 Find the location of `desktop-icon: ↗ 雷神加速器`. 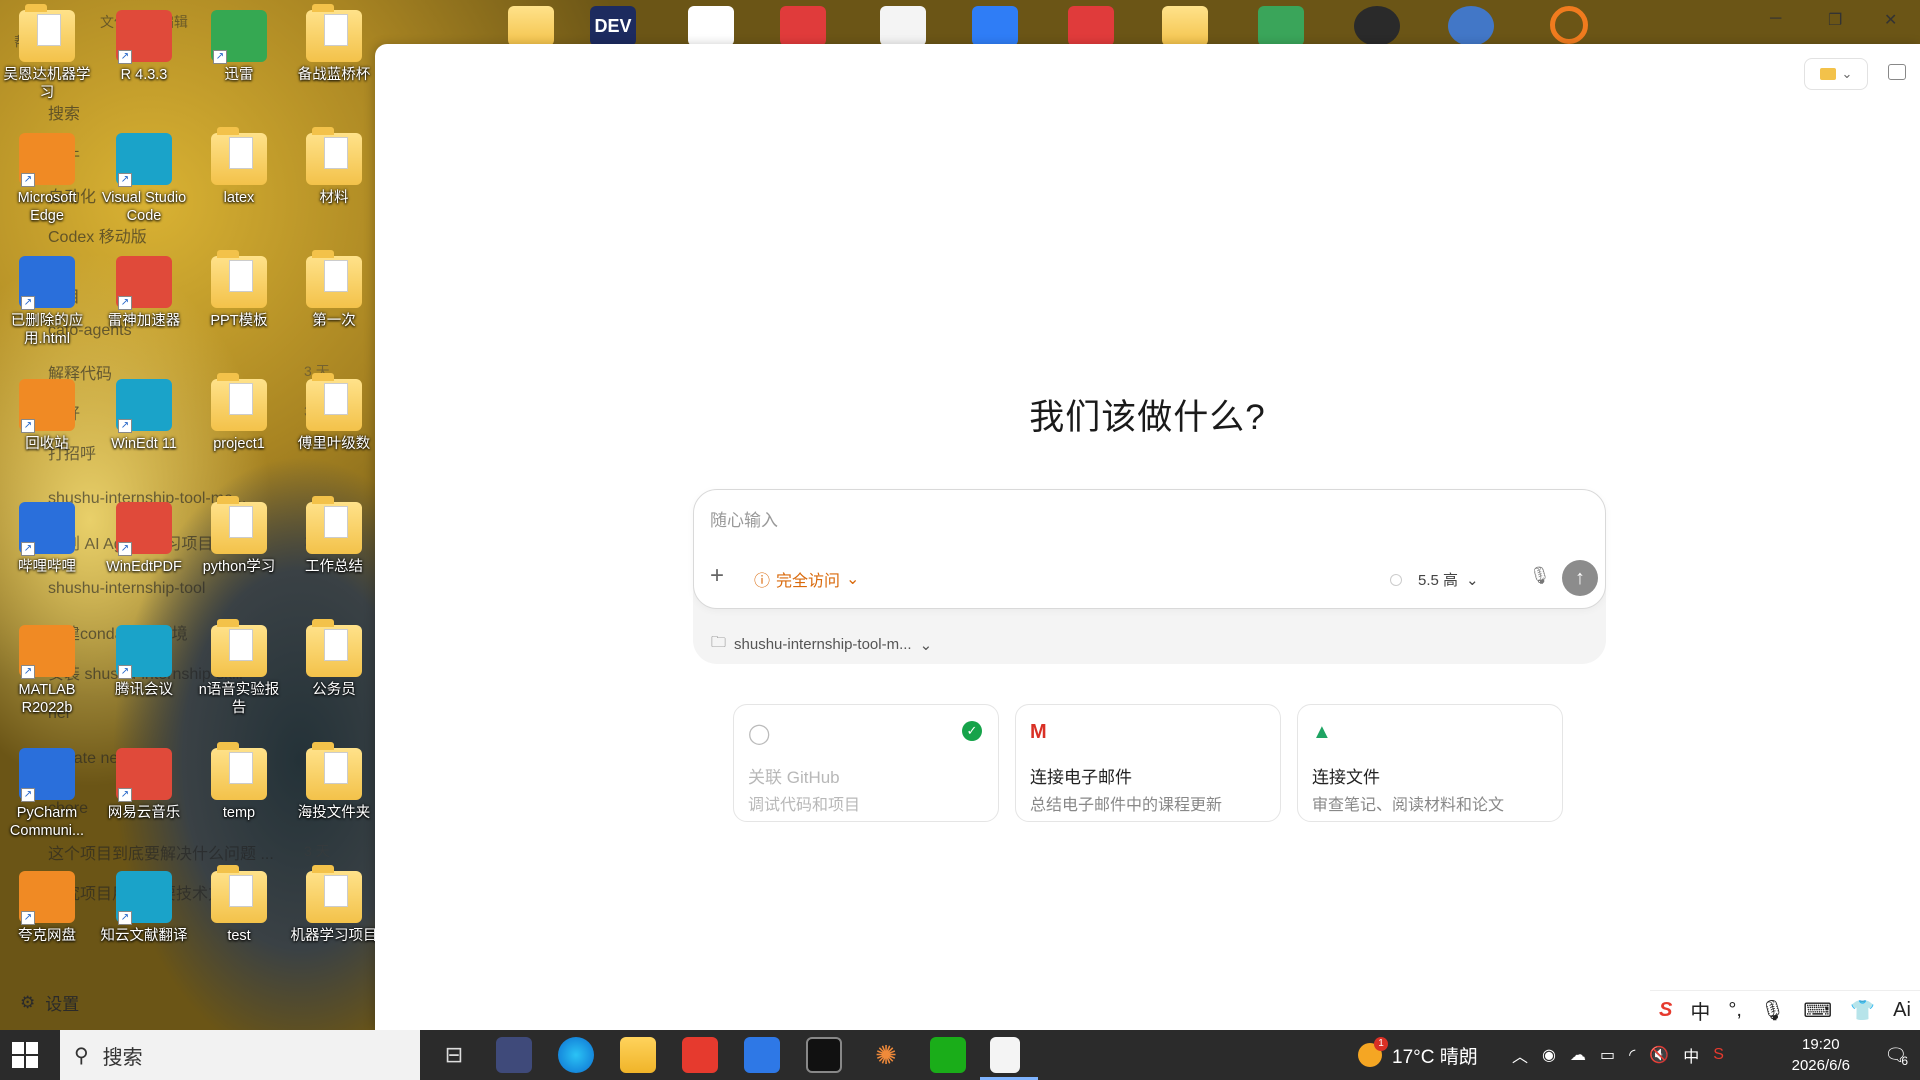

desktop-icon: ↗ 雷神加速器 is located at coordinates (144, 293).